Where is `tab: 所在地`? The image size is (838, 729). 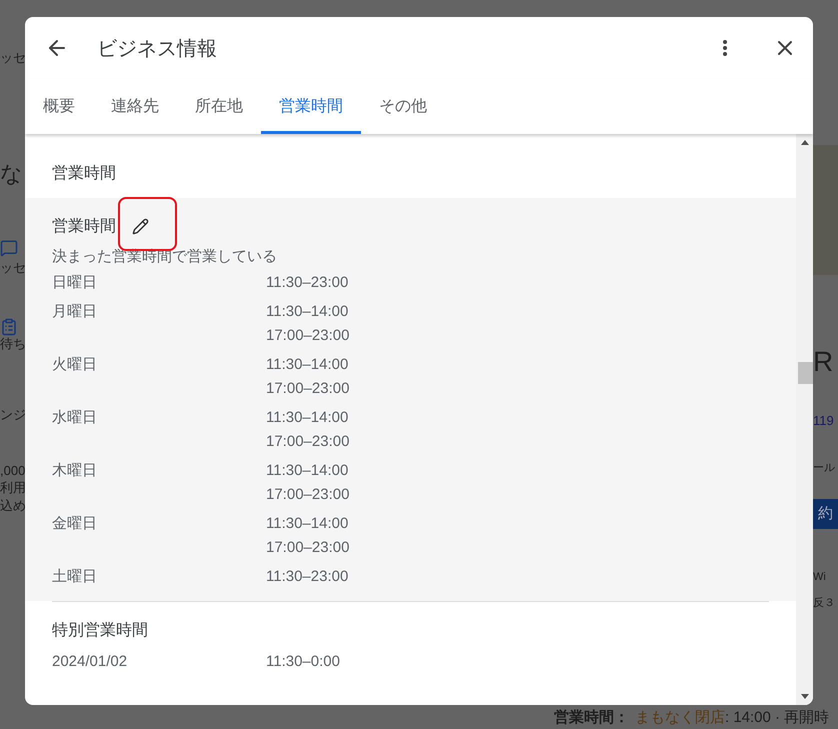 tab: 所在地 is located at coordinates (219, 106).